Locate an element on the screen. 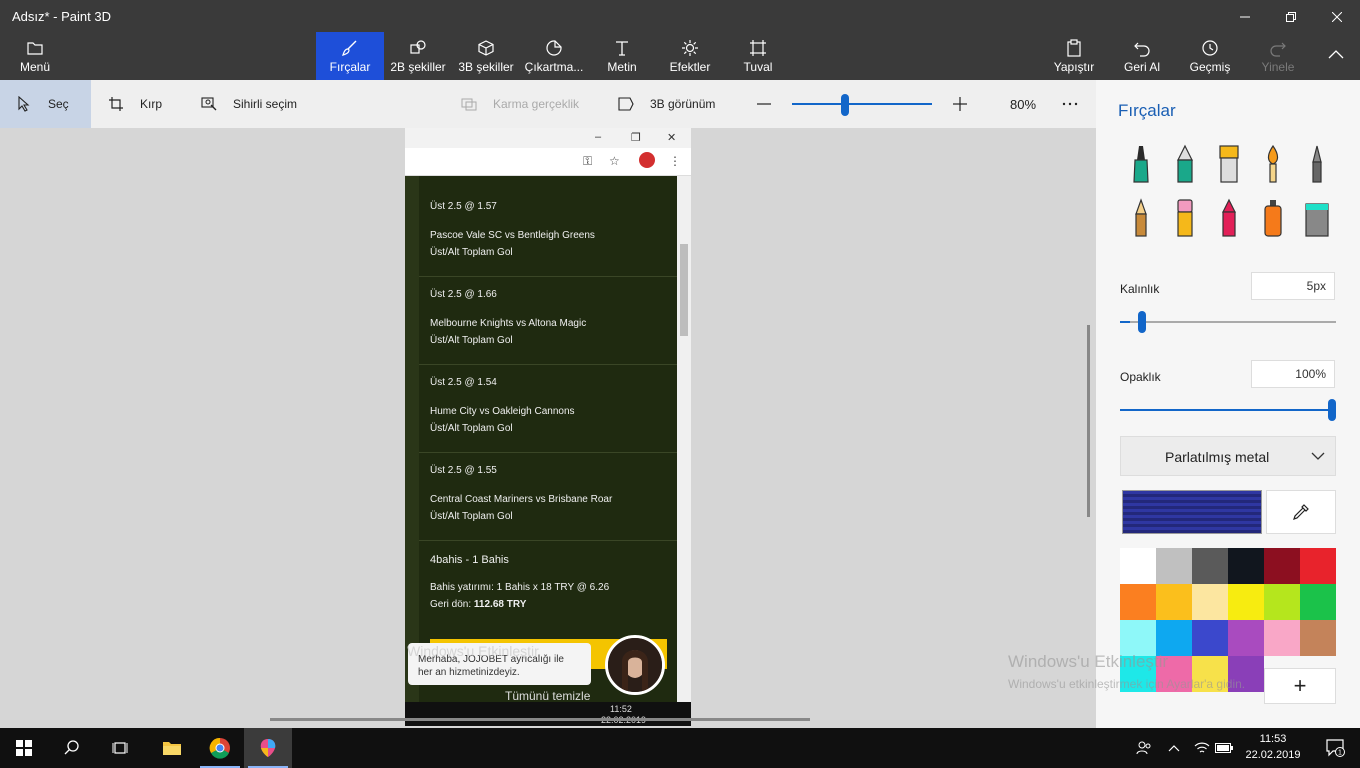 The width and height of the screenshot is (1360, 768). menu-button: Menü is located at coordinates (35, 56).